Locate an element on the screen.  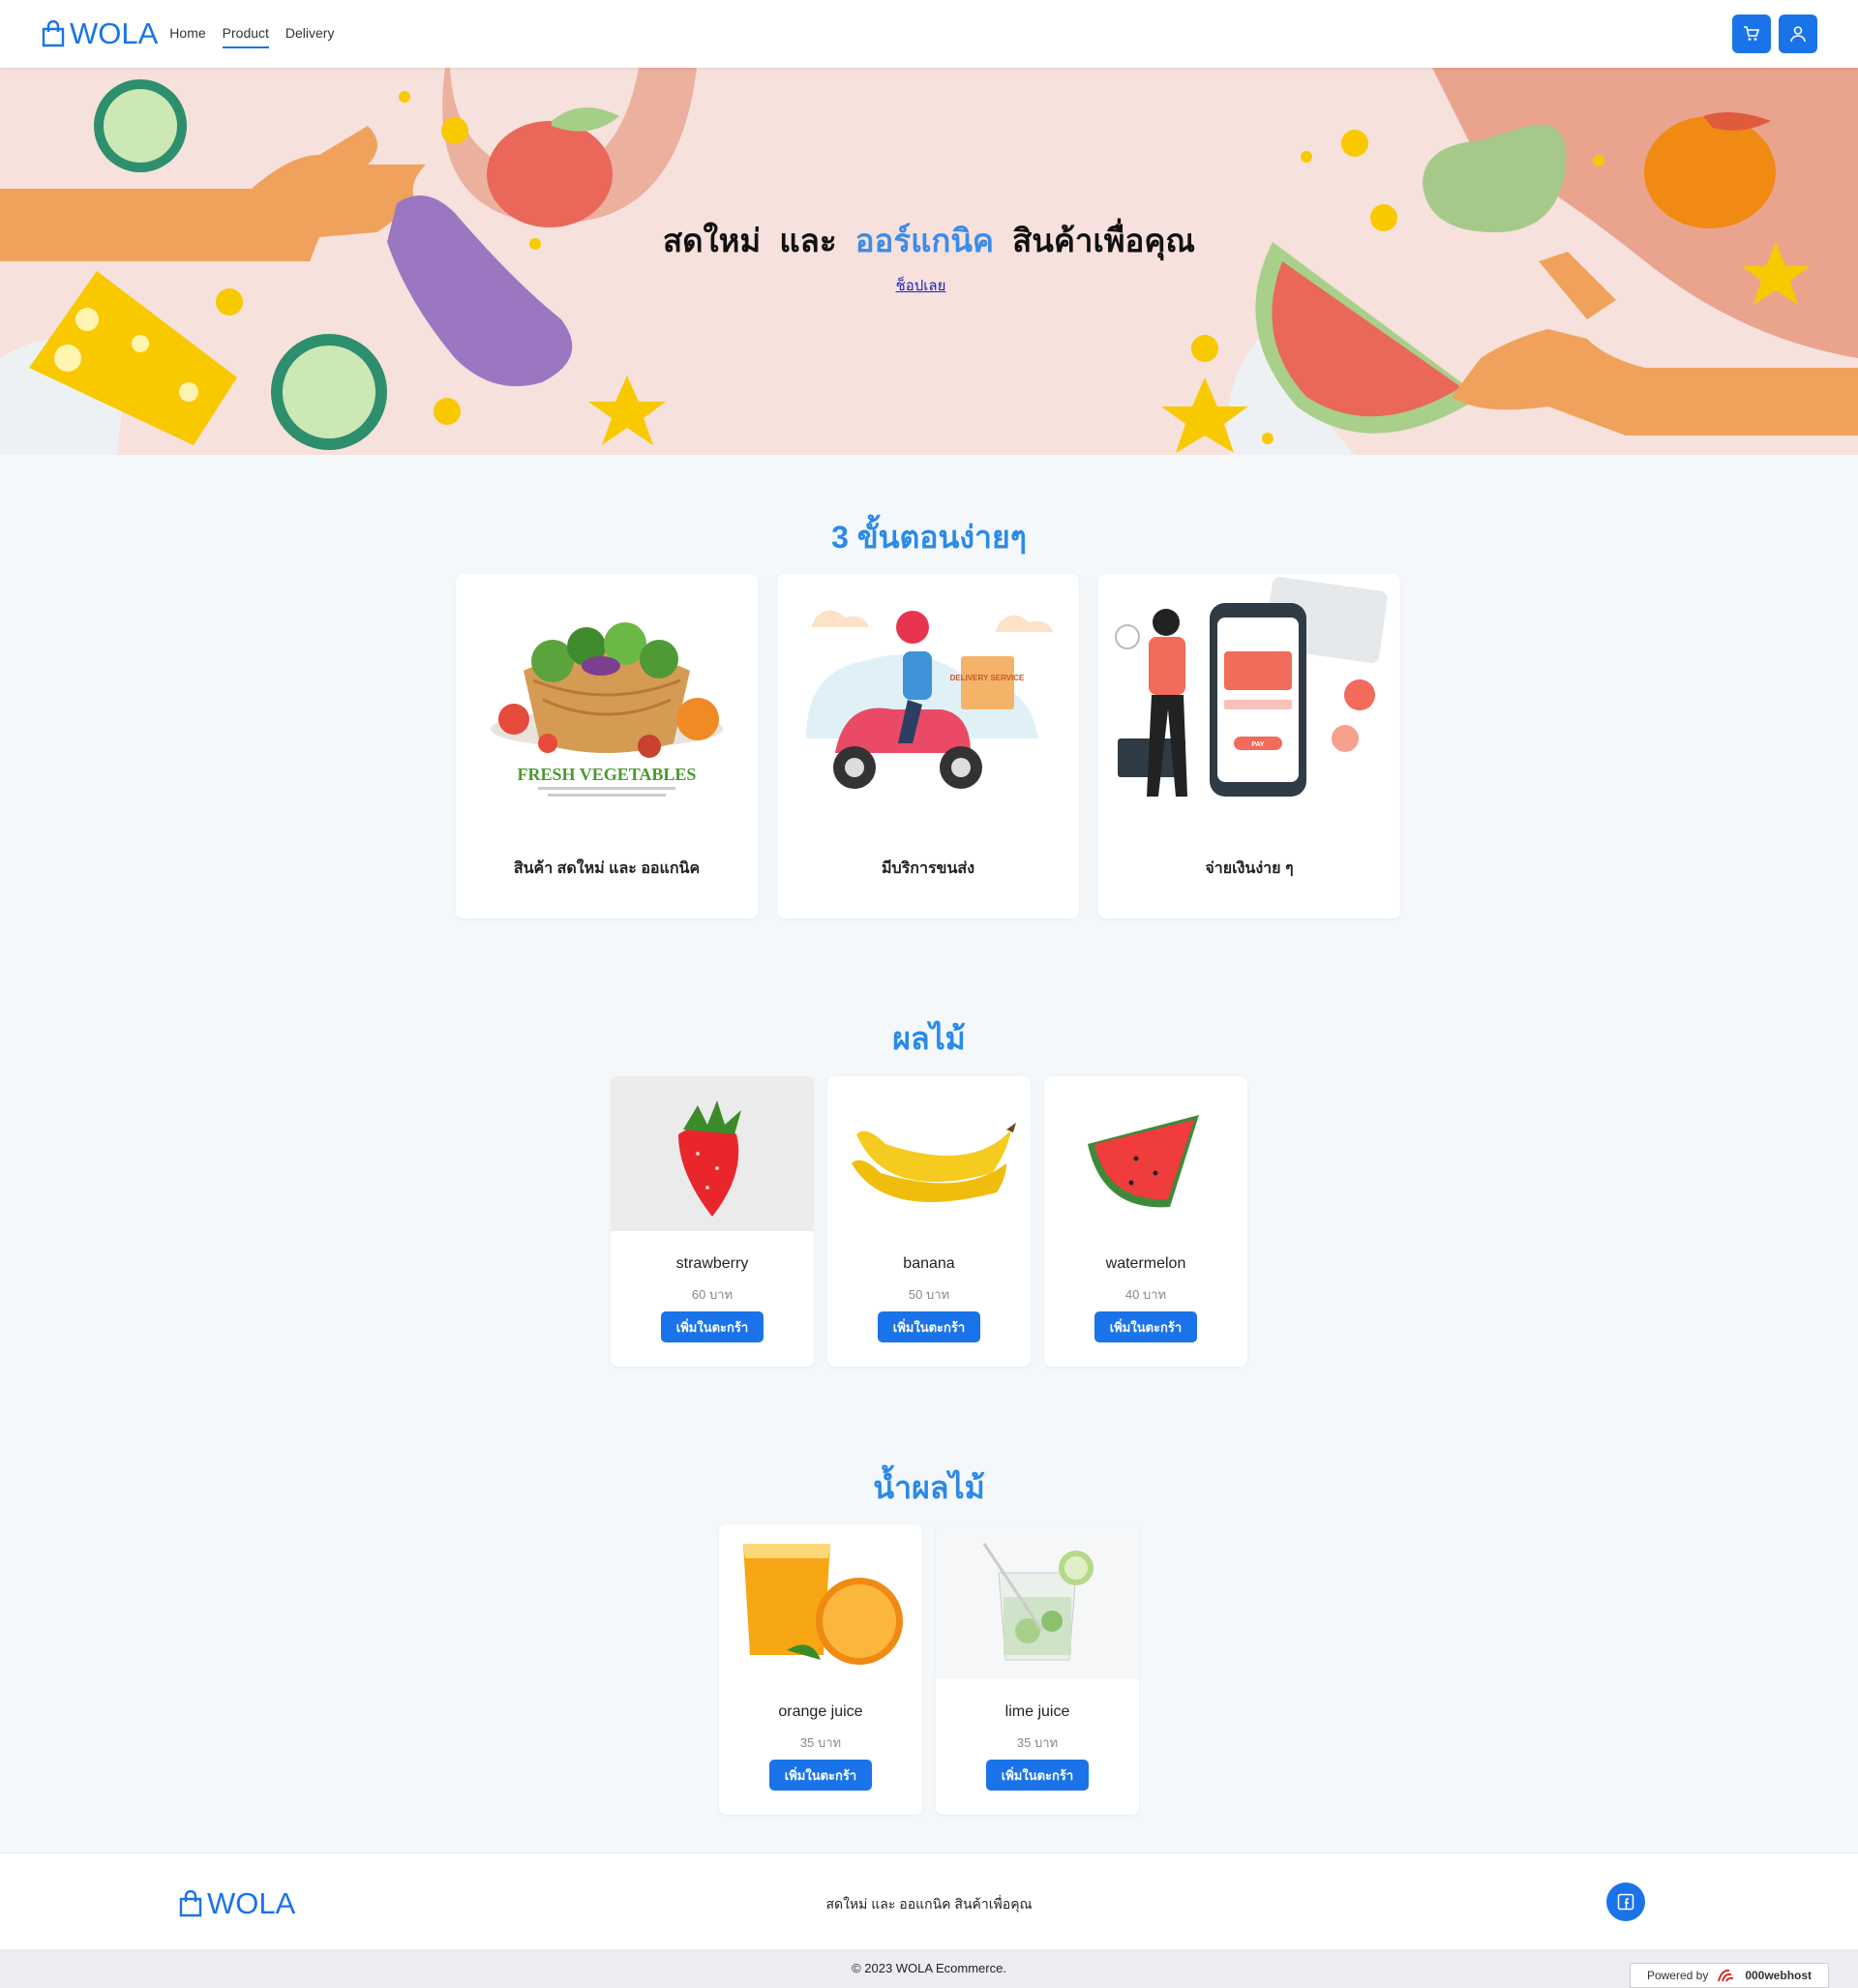
product-card-strawberry: strawberry 60 บาท เพิ่มในตะกร้า is located at coordinates (712, 1221).